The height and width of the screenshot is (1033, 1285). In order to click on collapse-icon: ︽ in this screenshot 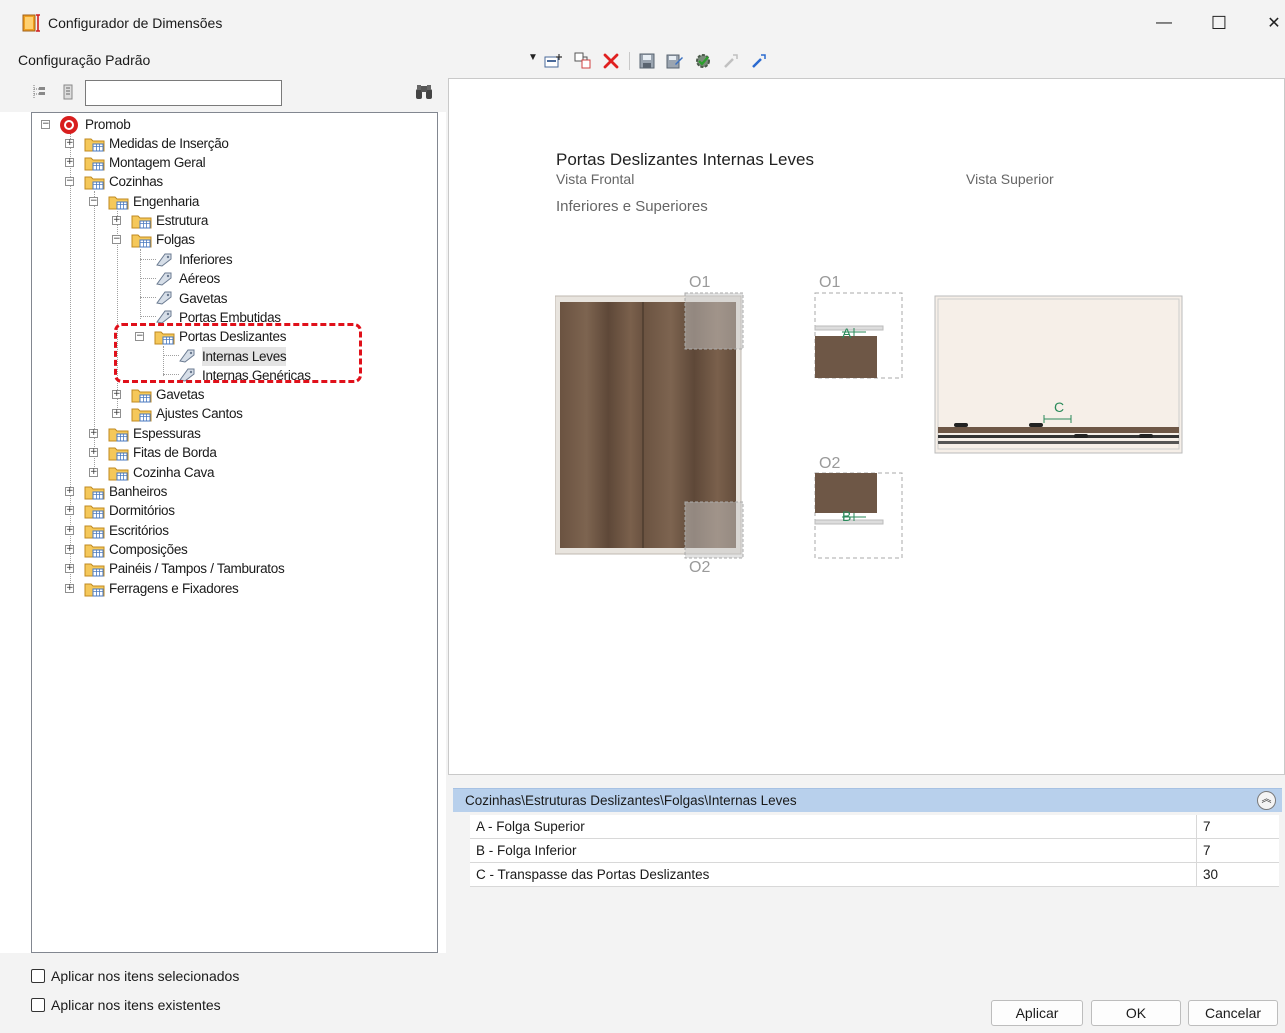, I will do `click(1266, 800)`.